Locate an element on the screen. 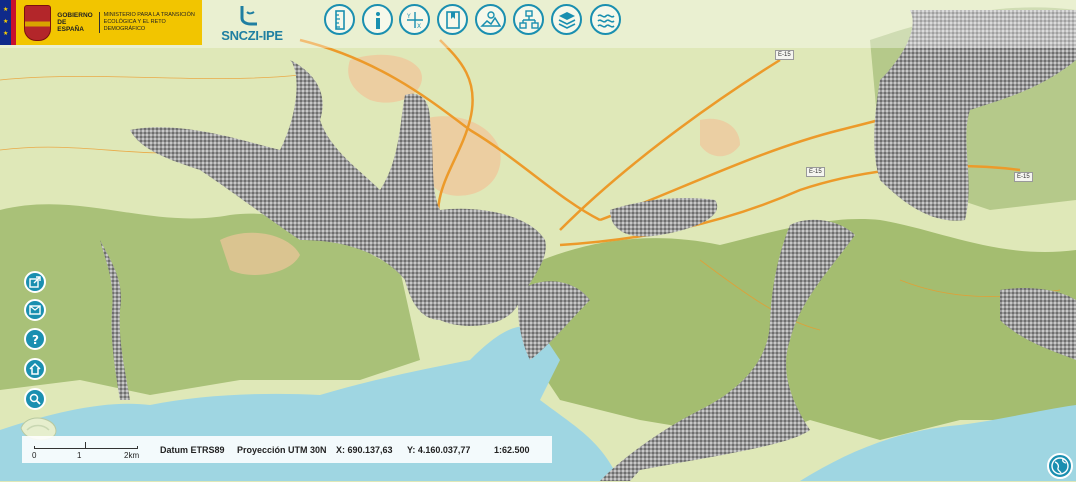  layers-tree-icon is located at coordinates (528, 19).